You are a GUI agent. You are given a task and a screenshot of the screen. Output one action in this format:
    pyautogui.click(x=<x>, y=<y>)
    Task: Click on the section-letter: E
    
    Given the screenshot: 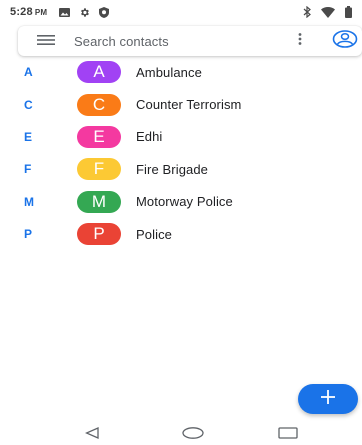 What is the action you would take?
    pyautogui.click(x=28, y=136)
    